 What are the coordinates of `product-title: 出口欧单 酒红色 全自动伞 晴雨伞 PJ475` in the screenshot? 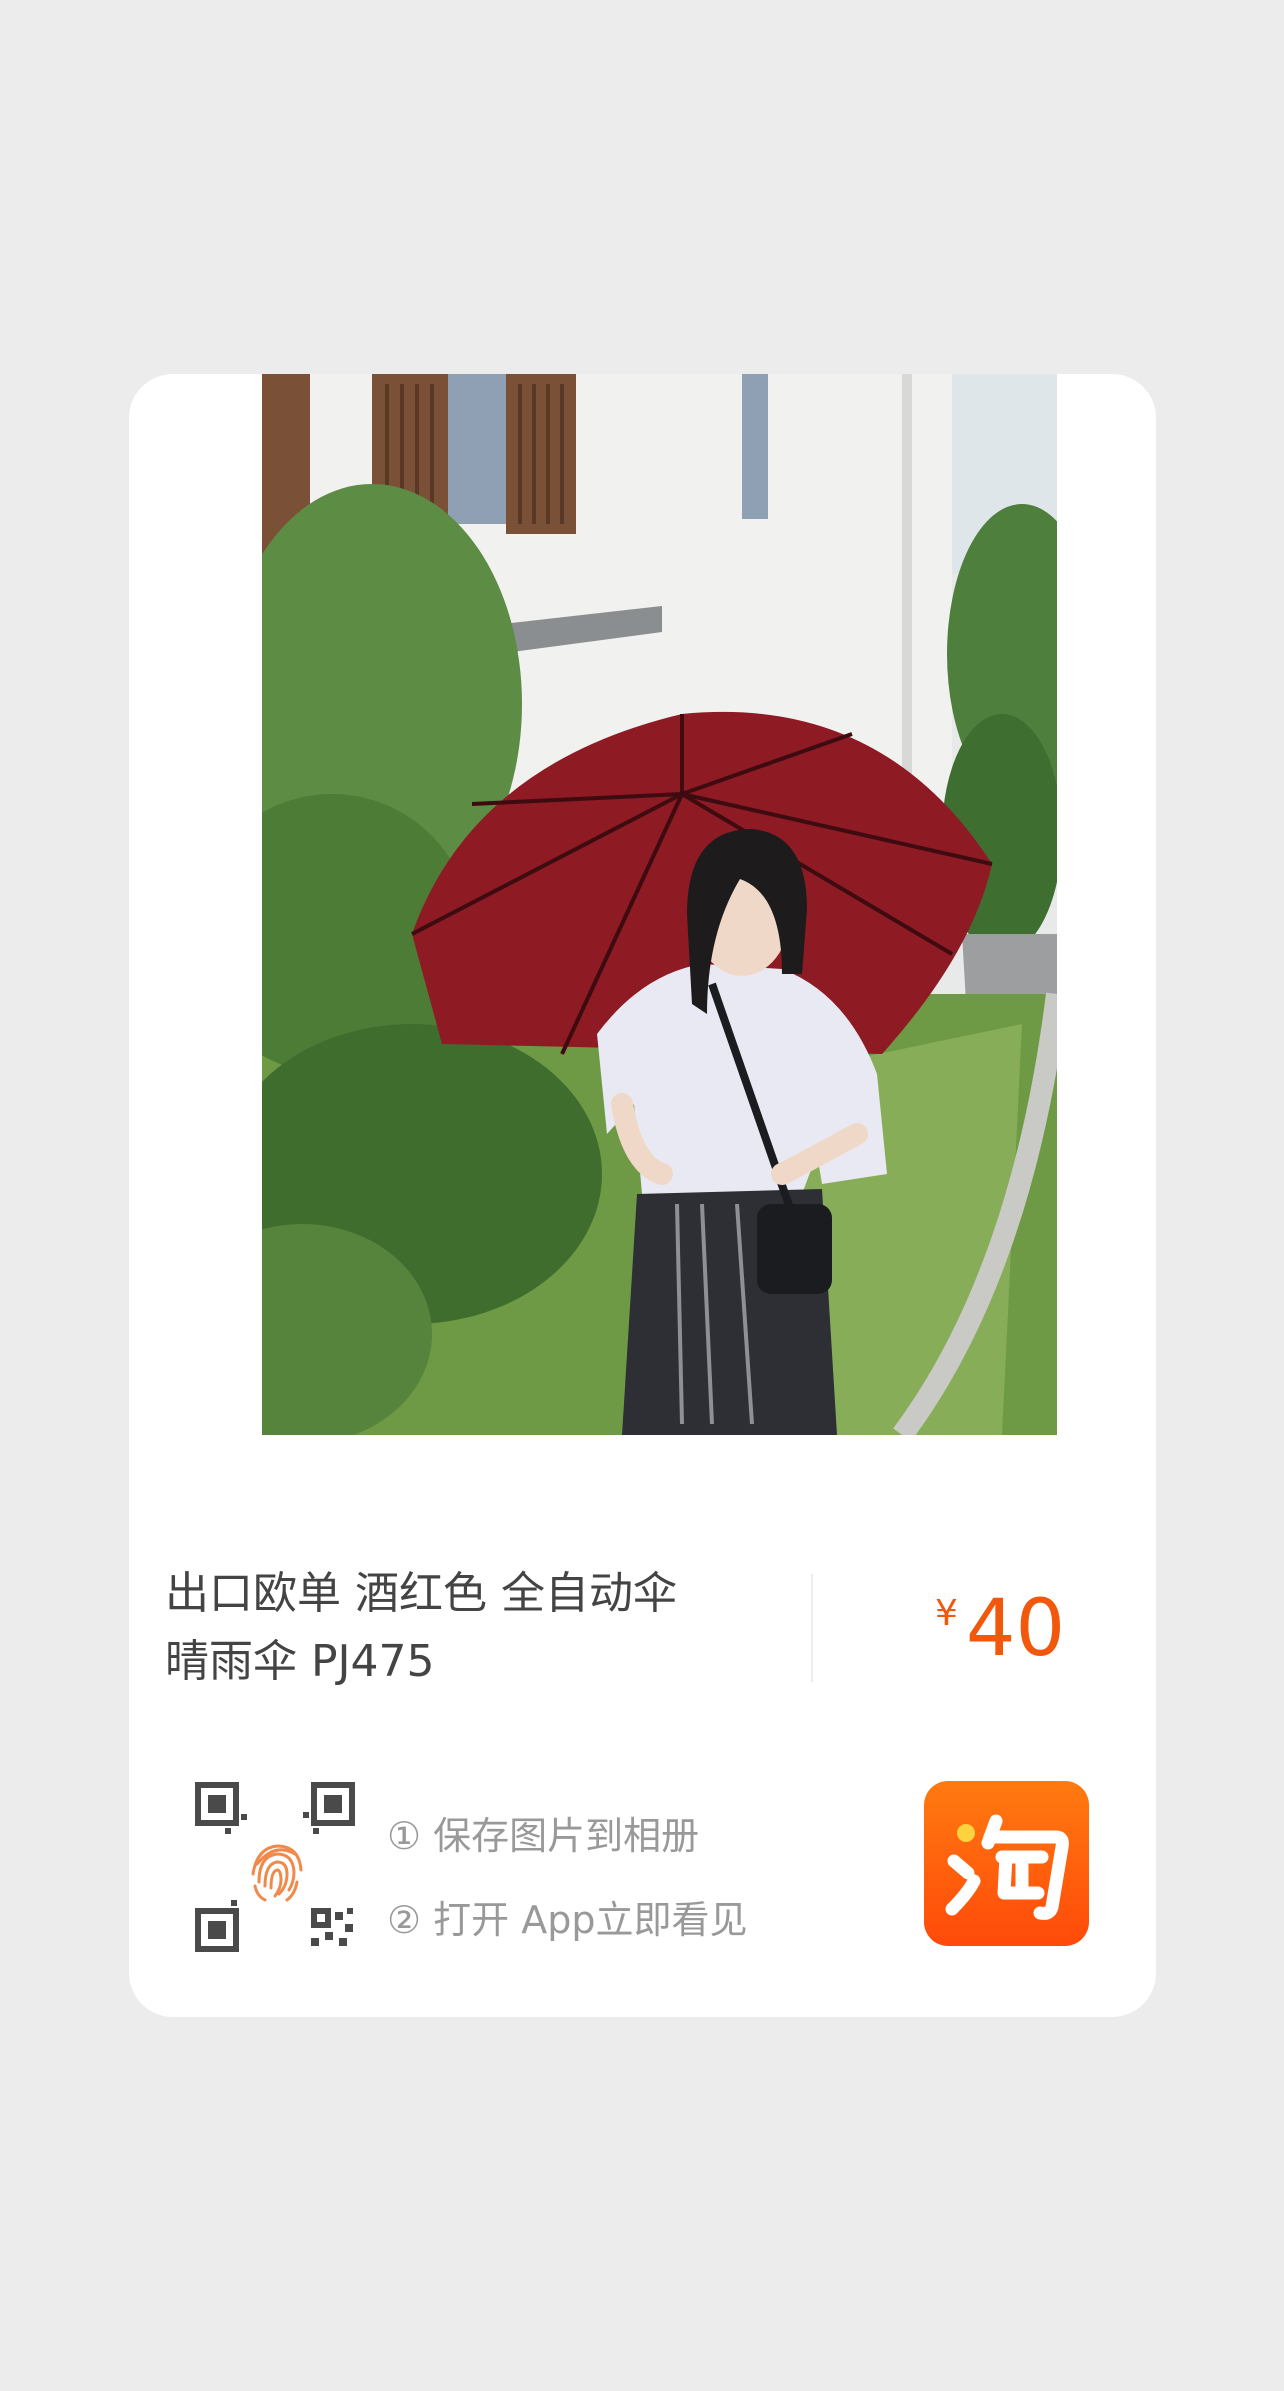 It's located at (465, 1628).